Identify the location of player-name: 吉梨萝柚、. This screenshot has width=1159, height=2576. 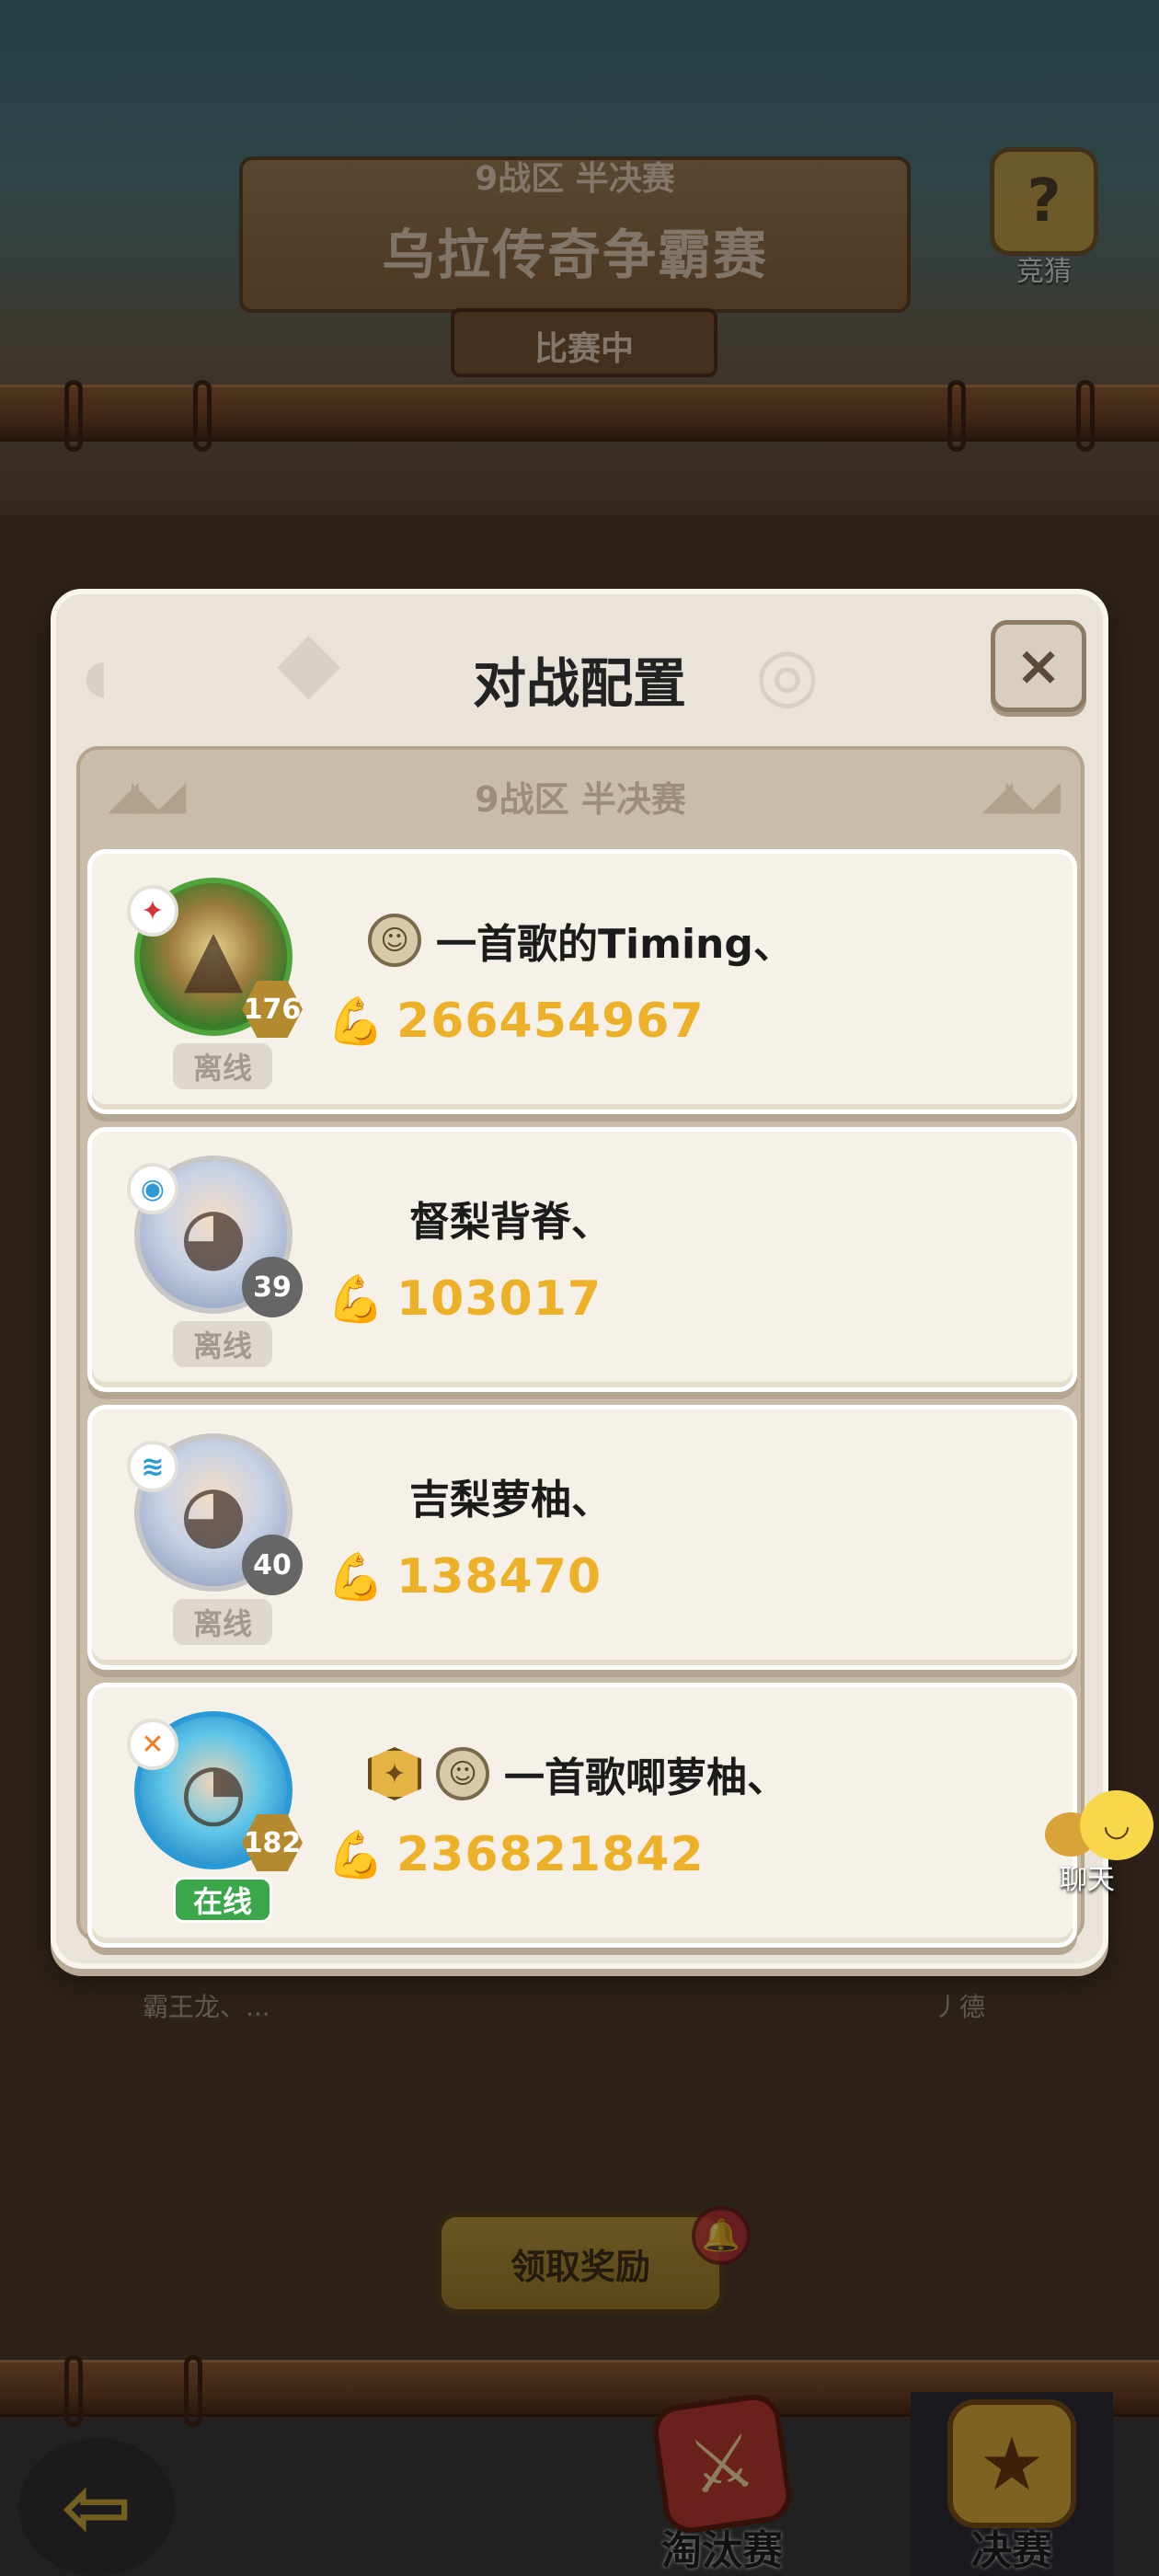
(510, 1500).